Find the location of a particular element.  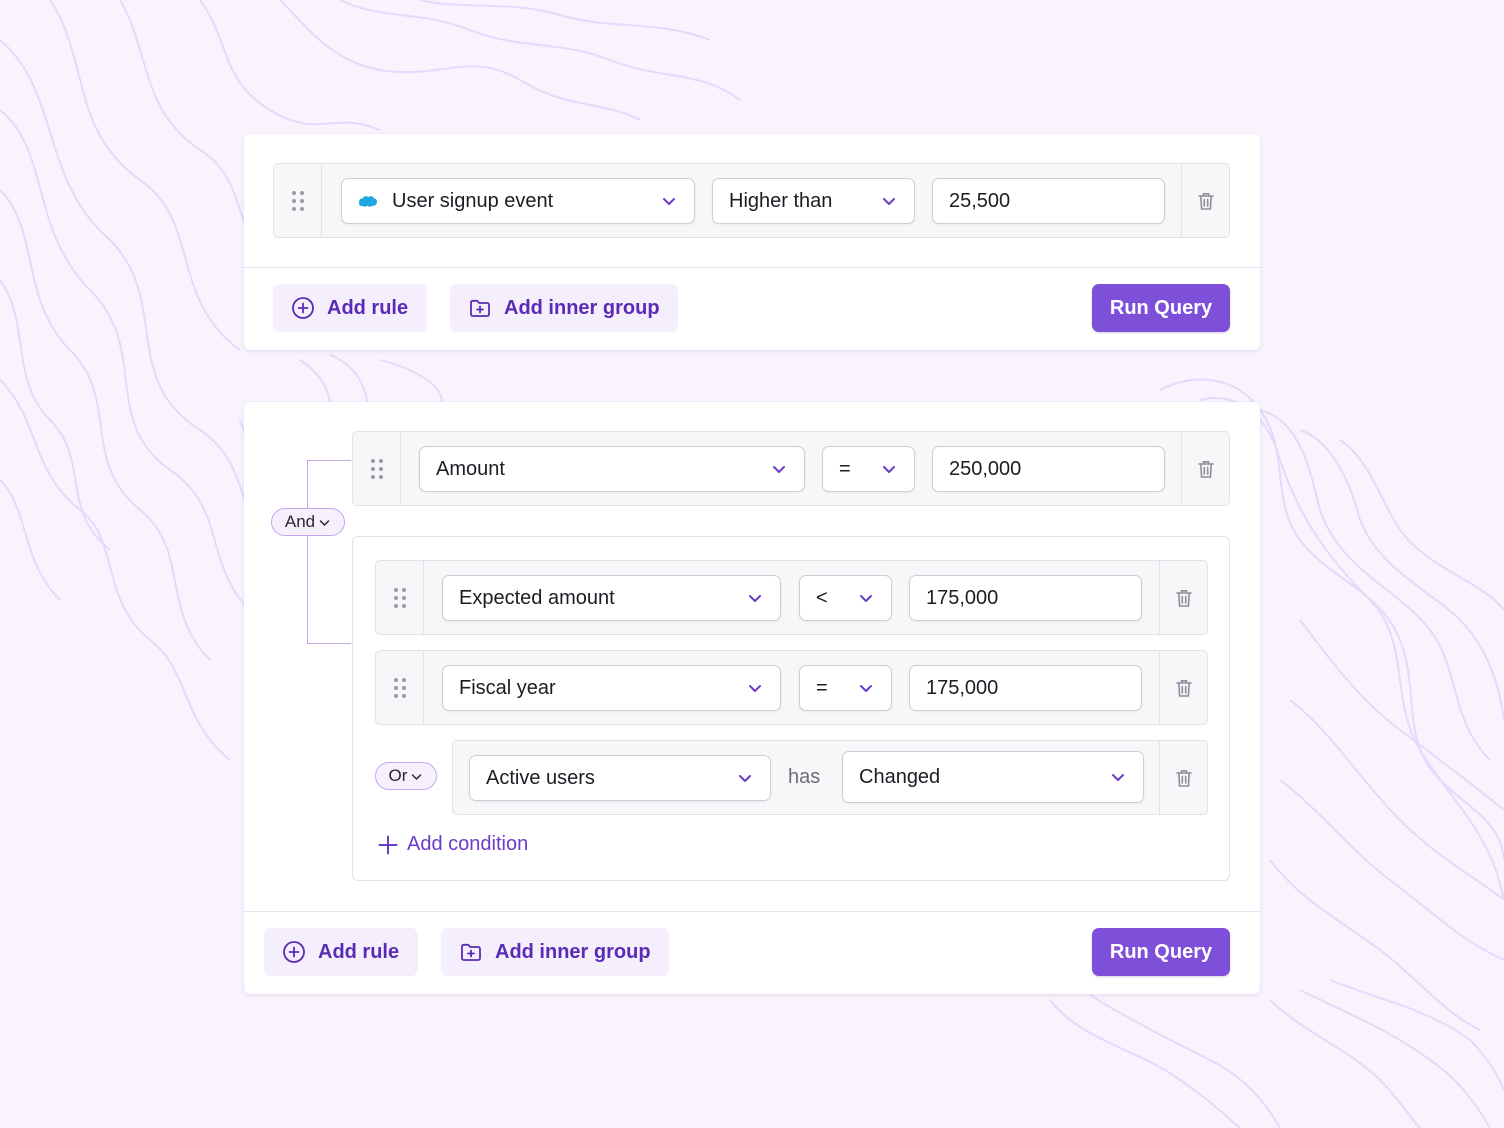

or-combinator-select: Or is located at coordinates (406, 776).